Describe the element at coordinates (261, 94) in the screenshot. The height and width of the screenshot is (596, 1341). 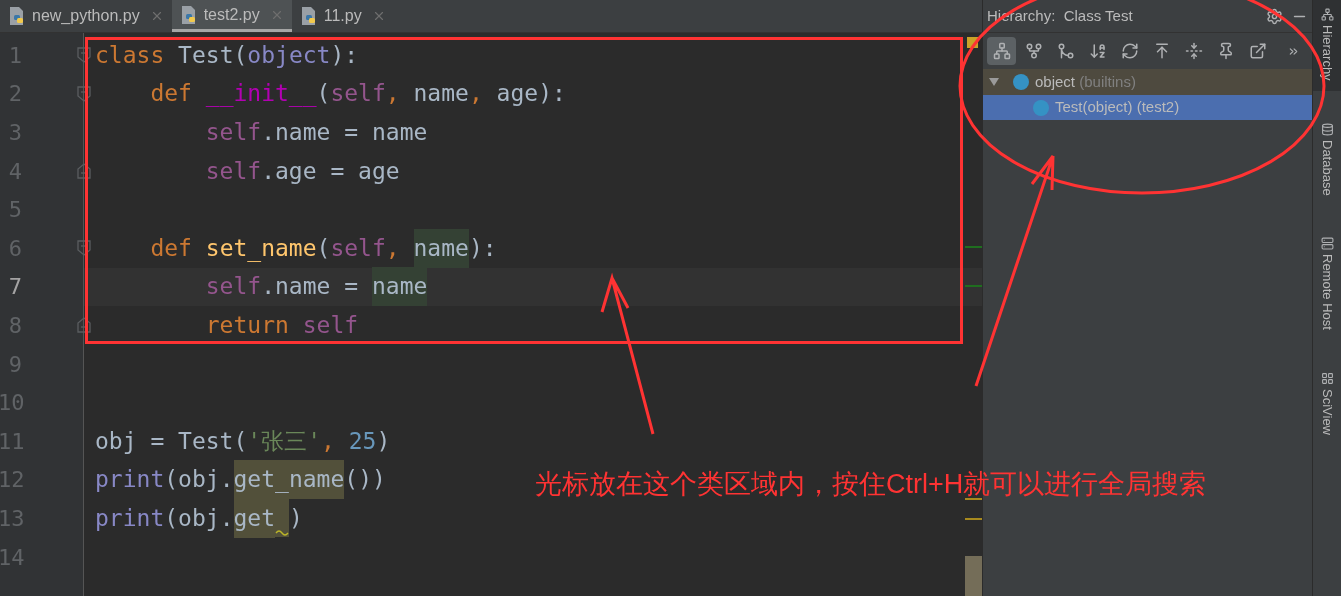
I see `code-token: __init__` at that location.